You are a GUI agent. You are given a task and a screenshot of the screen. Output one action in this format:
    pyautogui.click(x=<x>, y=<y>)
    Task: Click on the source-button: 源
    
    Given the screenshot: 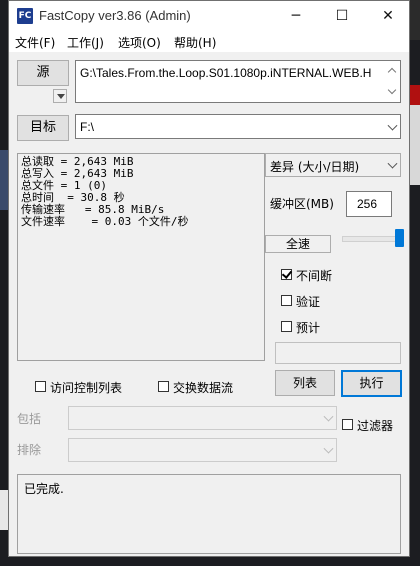 What is the action you would take?
    pyautogui.click(x=43, y=73)
    